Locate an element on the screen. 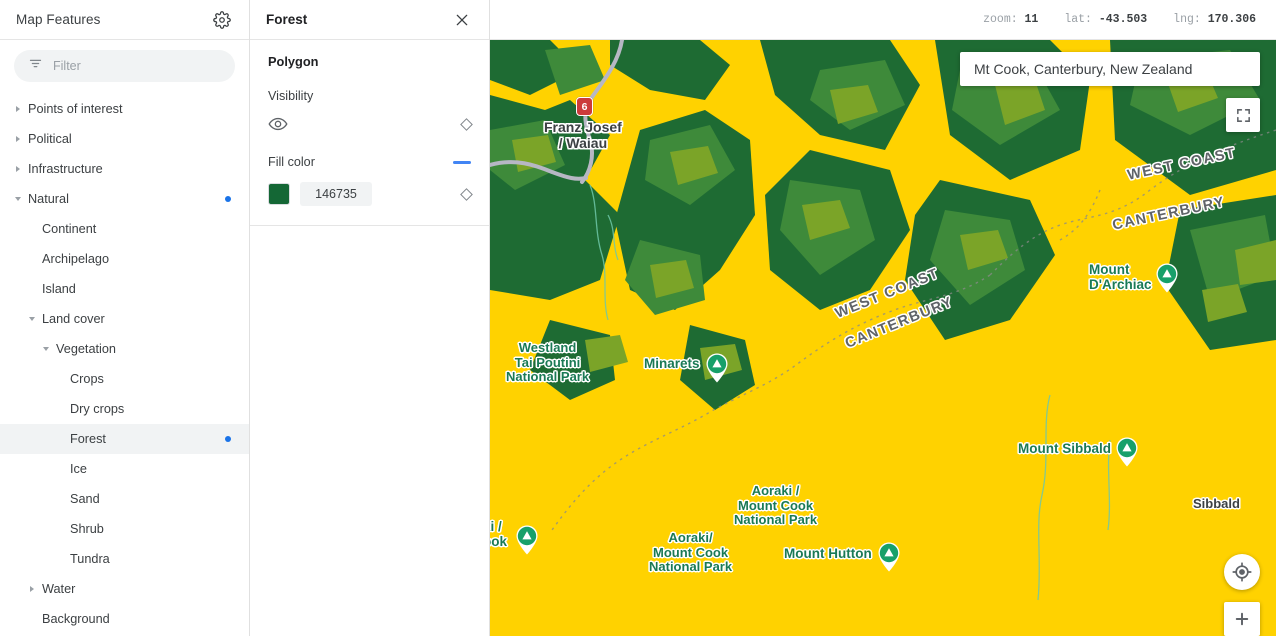  sidebar-item-label: Forest is located at coordinates (88, 439).